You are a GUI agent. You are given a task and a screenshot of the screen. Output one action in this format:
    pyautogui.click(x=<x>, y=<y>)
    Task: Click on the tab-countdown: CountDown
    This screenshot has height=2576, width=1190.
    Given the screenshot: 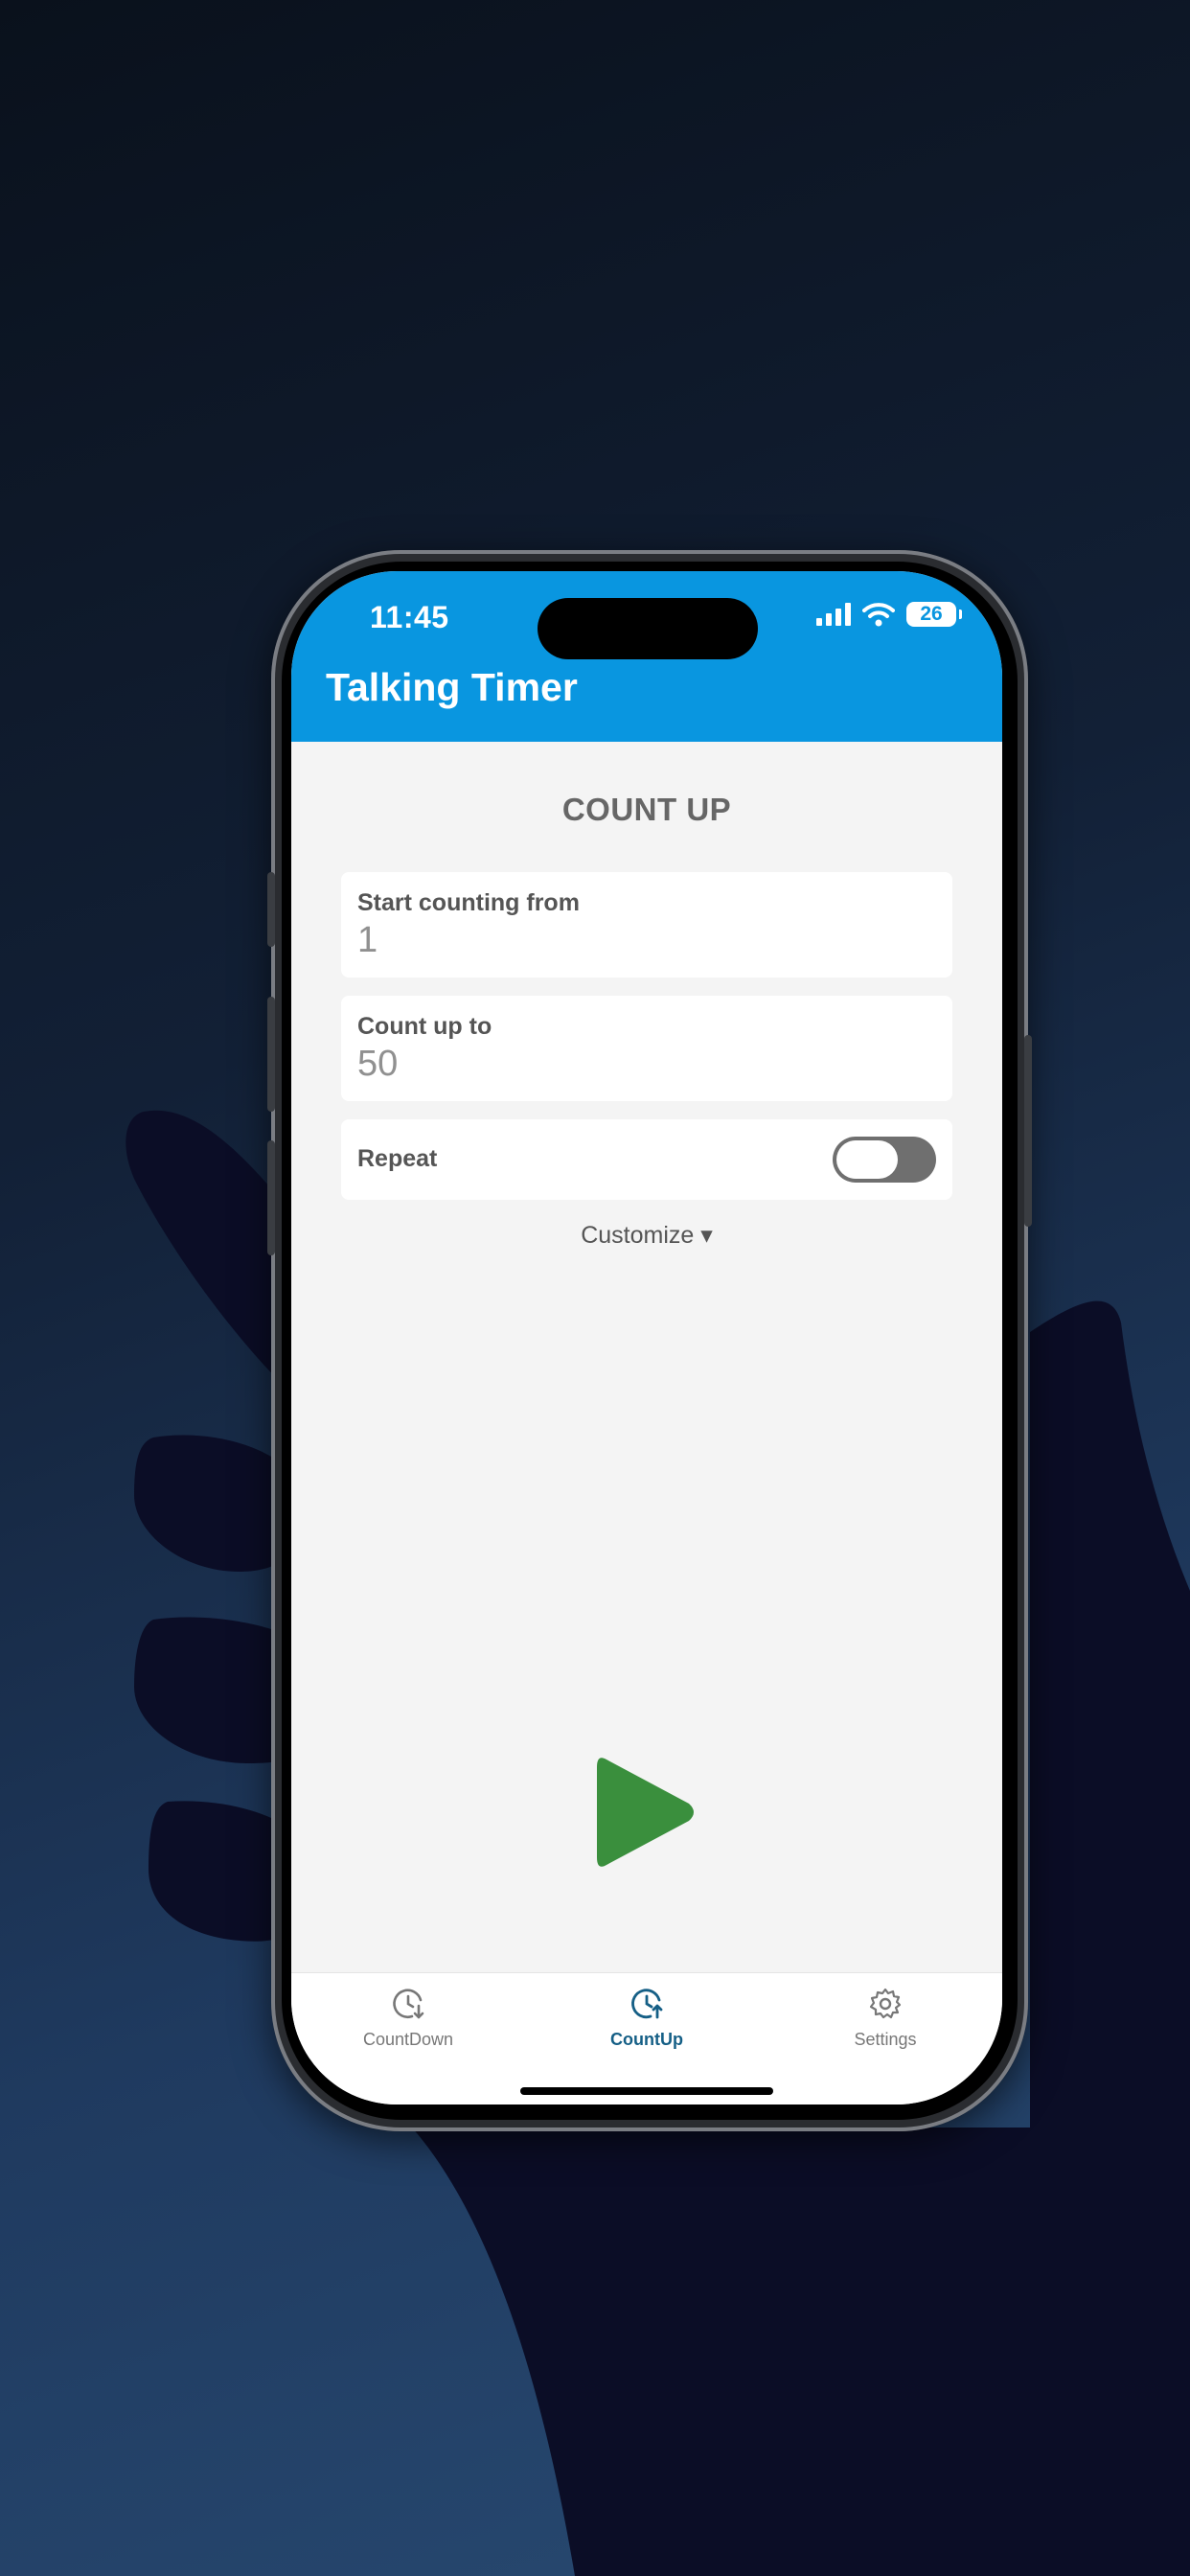 What is the action you would take?
    pyautogui.click(x=408, y=2019)
    